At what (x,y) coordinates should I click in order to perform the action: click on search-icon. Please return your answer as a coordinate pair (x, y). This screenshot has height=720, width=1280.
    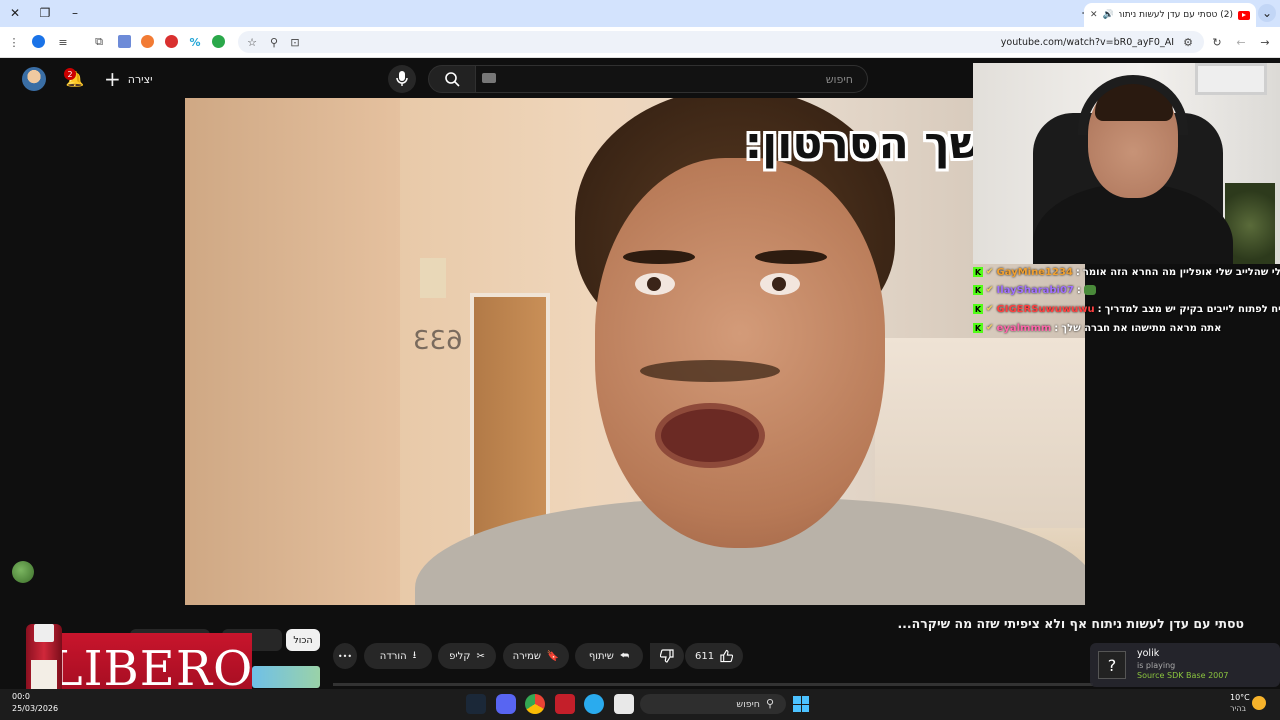
    Looking at the image, I should click on (452, 79).